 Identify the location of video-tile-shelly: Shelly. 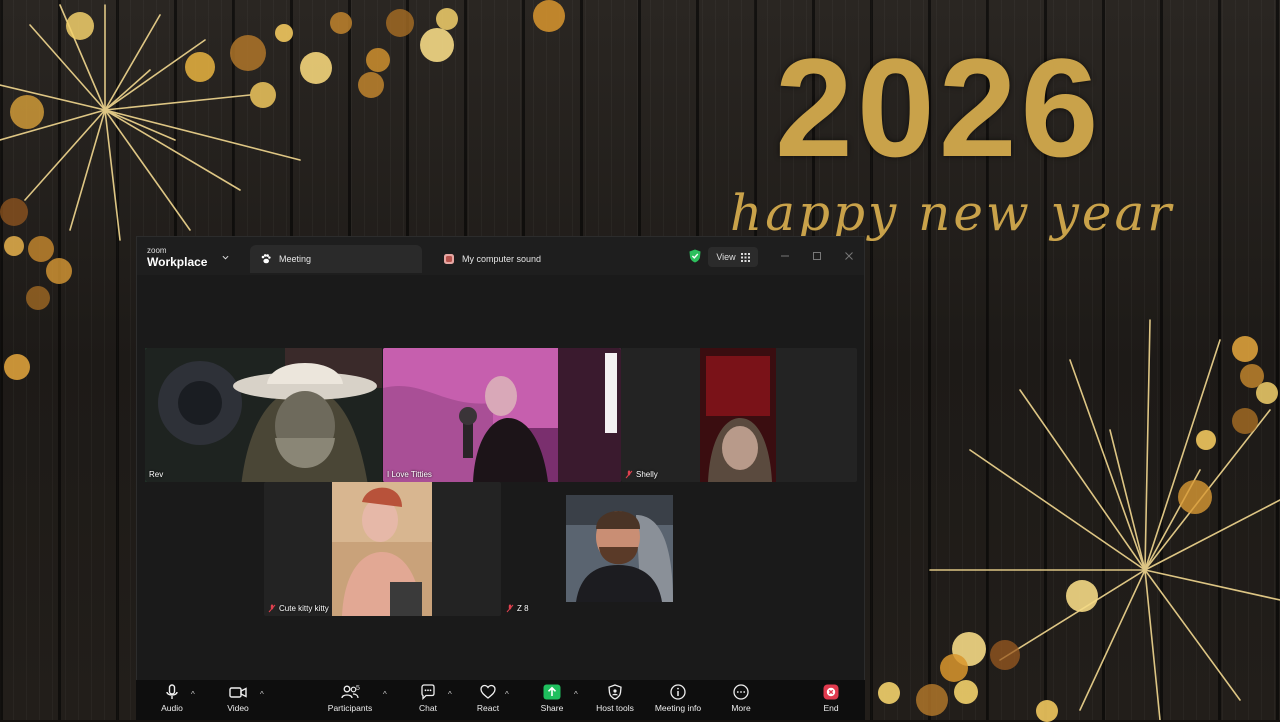
(739, 415).